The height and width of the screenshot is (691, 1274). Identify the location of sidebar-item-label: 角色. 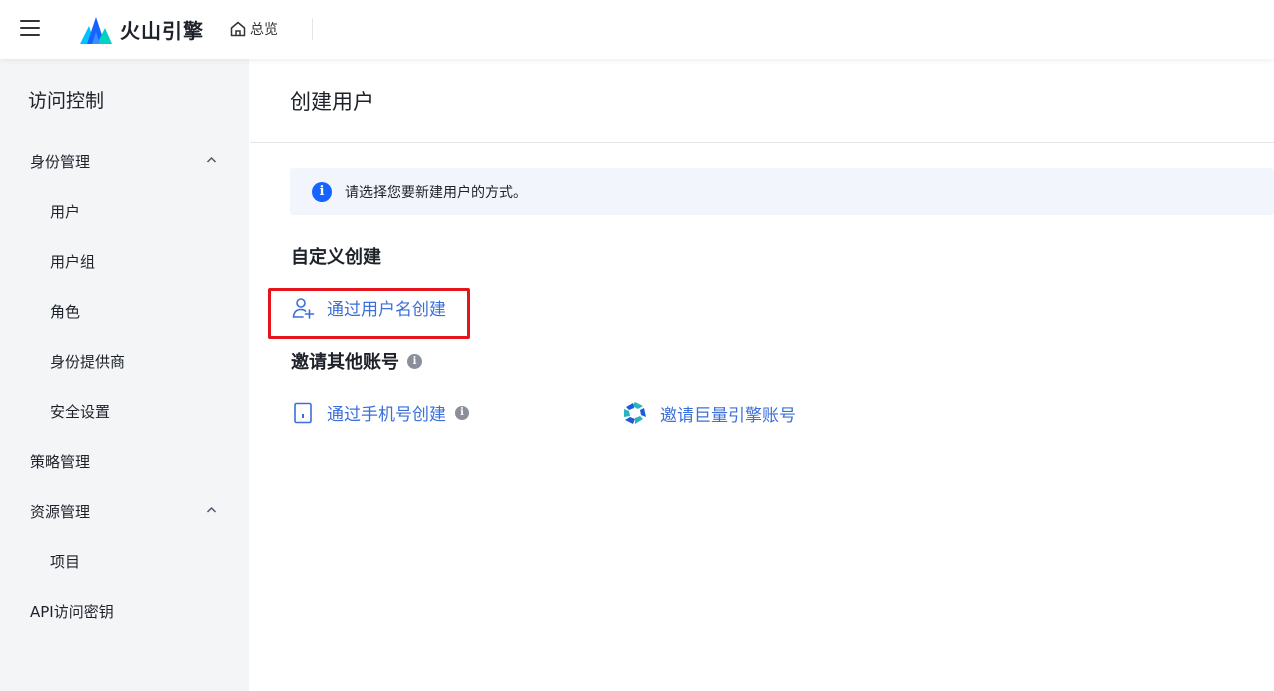
(65, 311).